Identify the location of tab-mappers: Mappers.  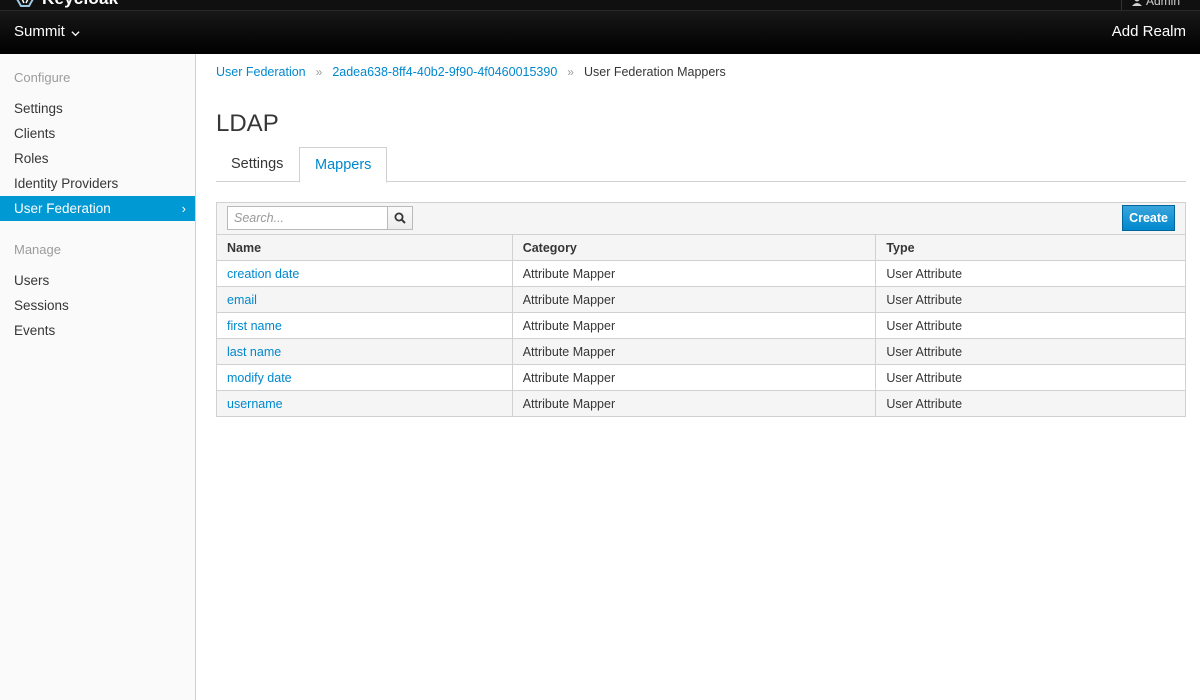
(343, 165).